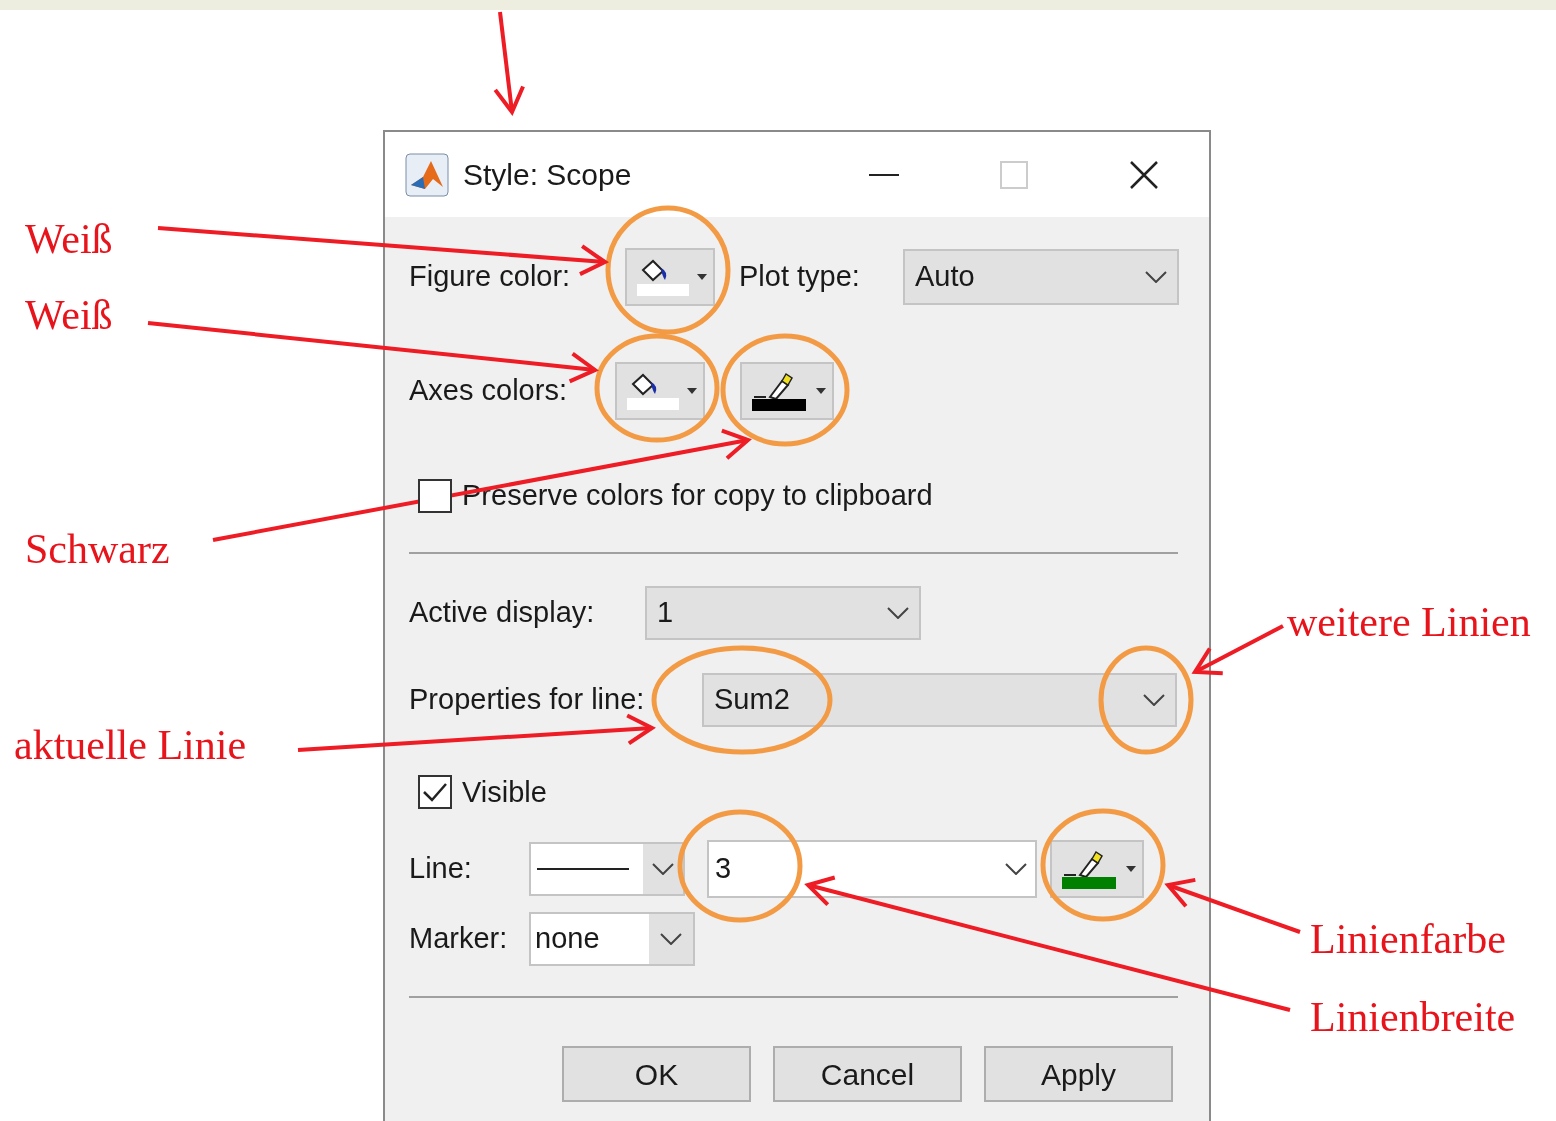 This screenshot has height=1121, width=1556. What do you see at coordinates (656, 1074) in the screenshot?
I see `dialog-button: OK` at bounding box center [656, 1074].